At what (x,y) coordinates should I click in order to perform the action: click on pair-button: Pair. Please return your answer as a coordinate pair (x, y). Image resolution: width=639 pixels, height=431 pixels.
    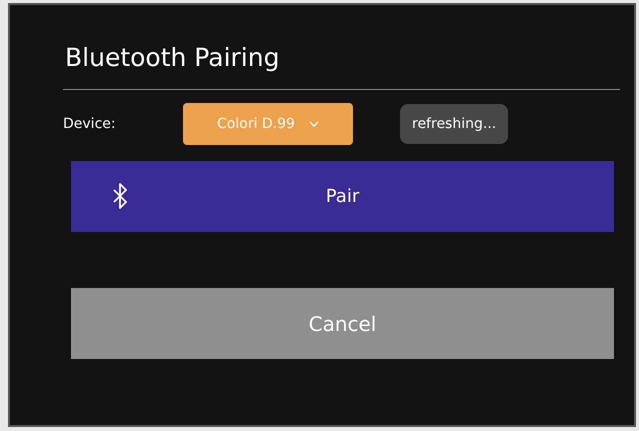
    Looking at the image, I should click on (342, 196).